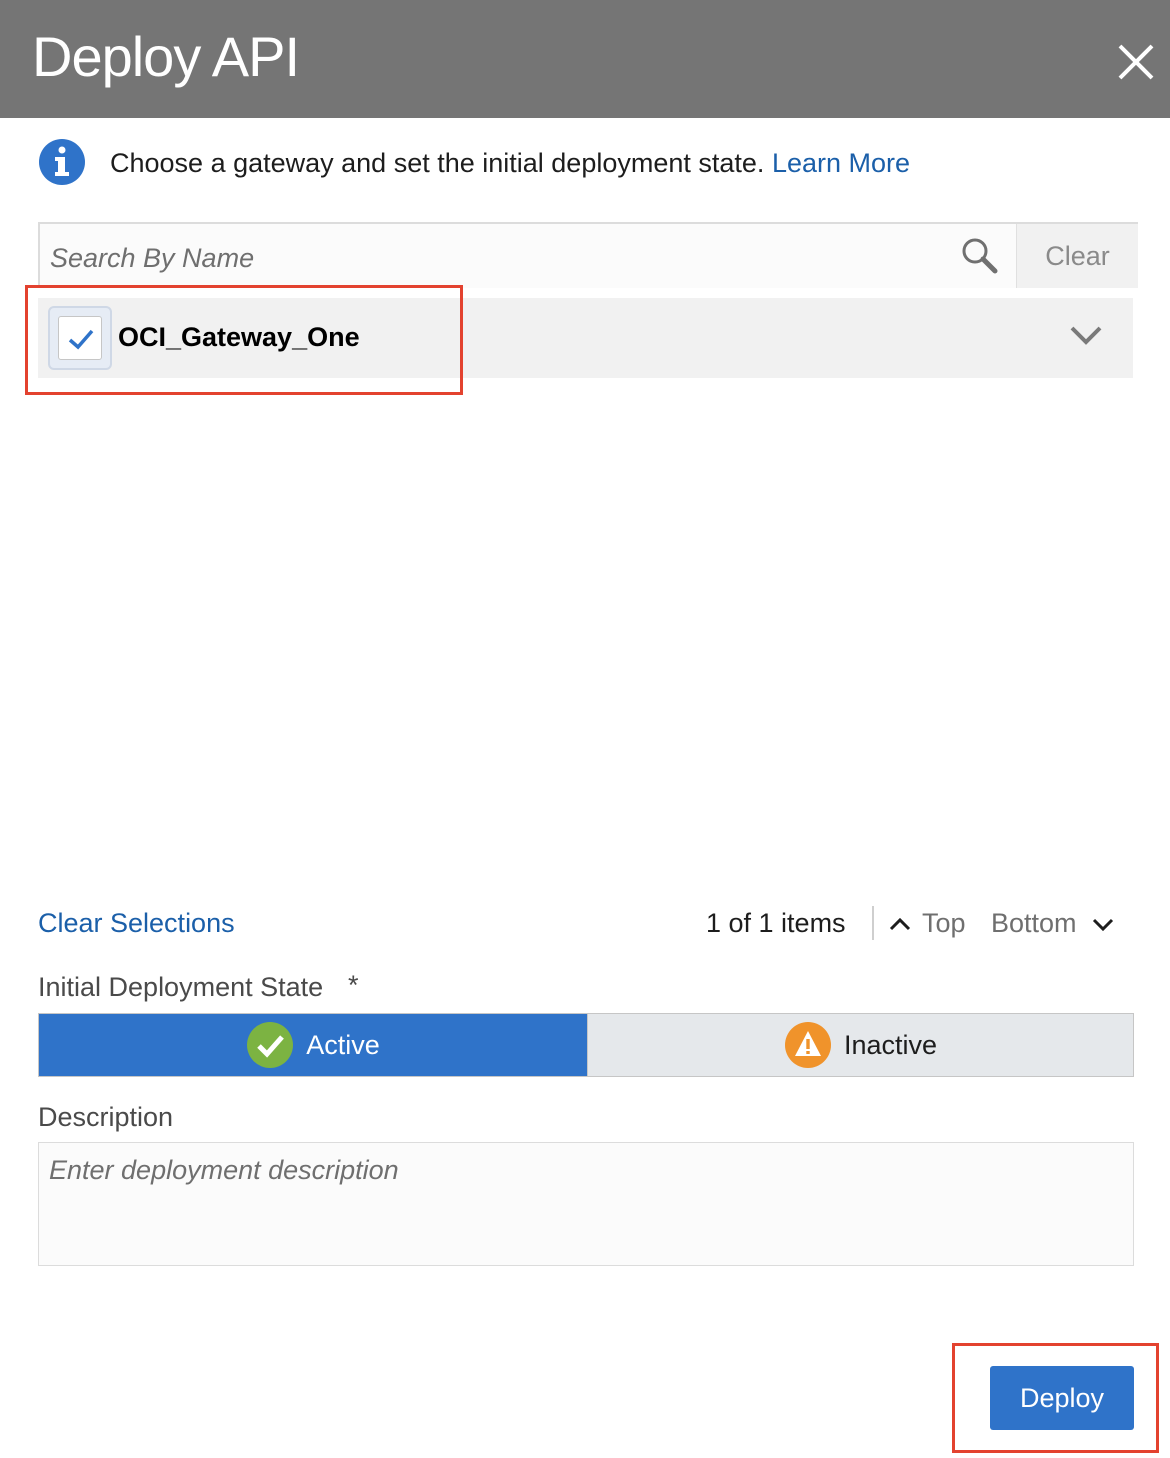 This screenshot has height=1458, width=1170. I want to click on check-circle-icon, so click(270, 1045).